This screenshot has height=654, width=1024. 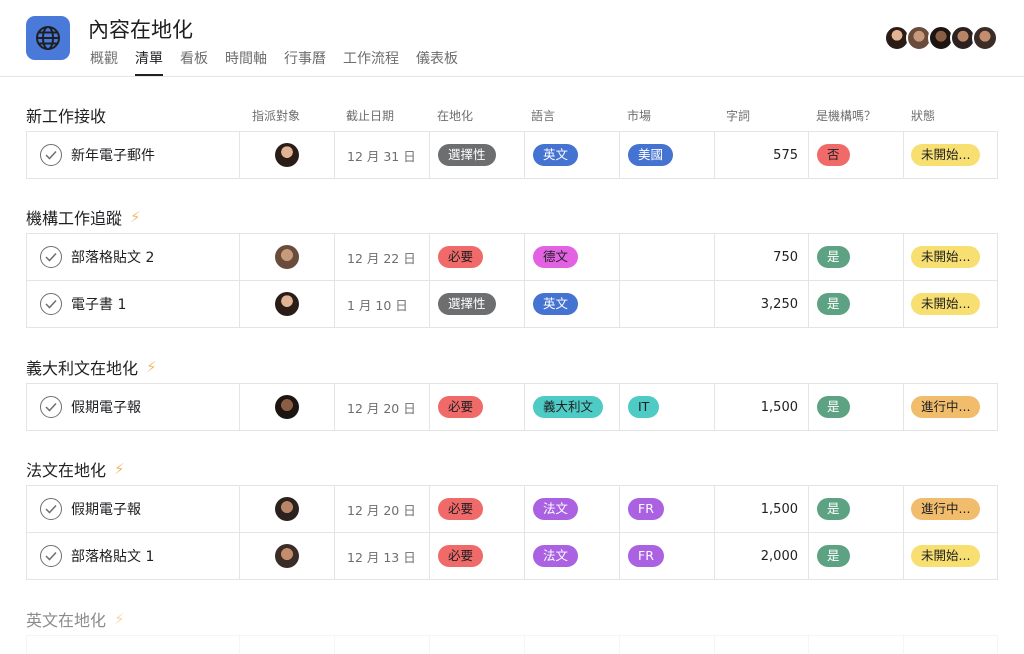 I want to click on due-date, so click(x=382, y=645).